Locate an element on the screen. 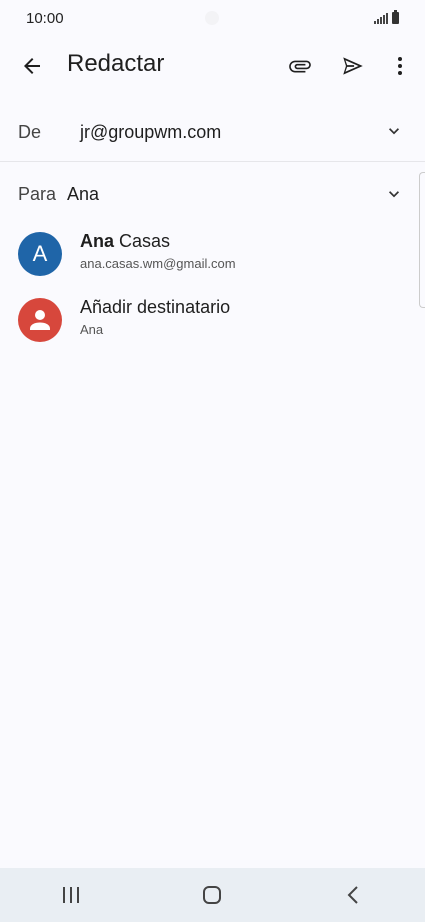  more-options-button is located at coordinates (400, 66).